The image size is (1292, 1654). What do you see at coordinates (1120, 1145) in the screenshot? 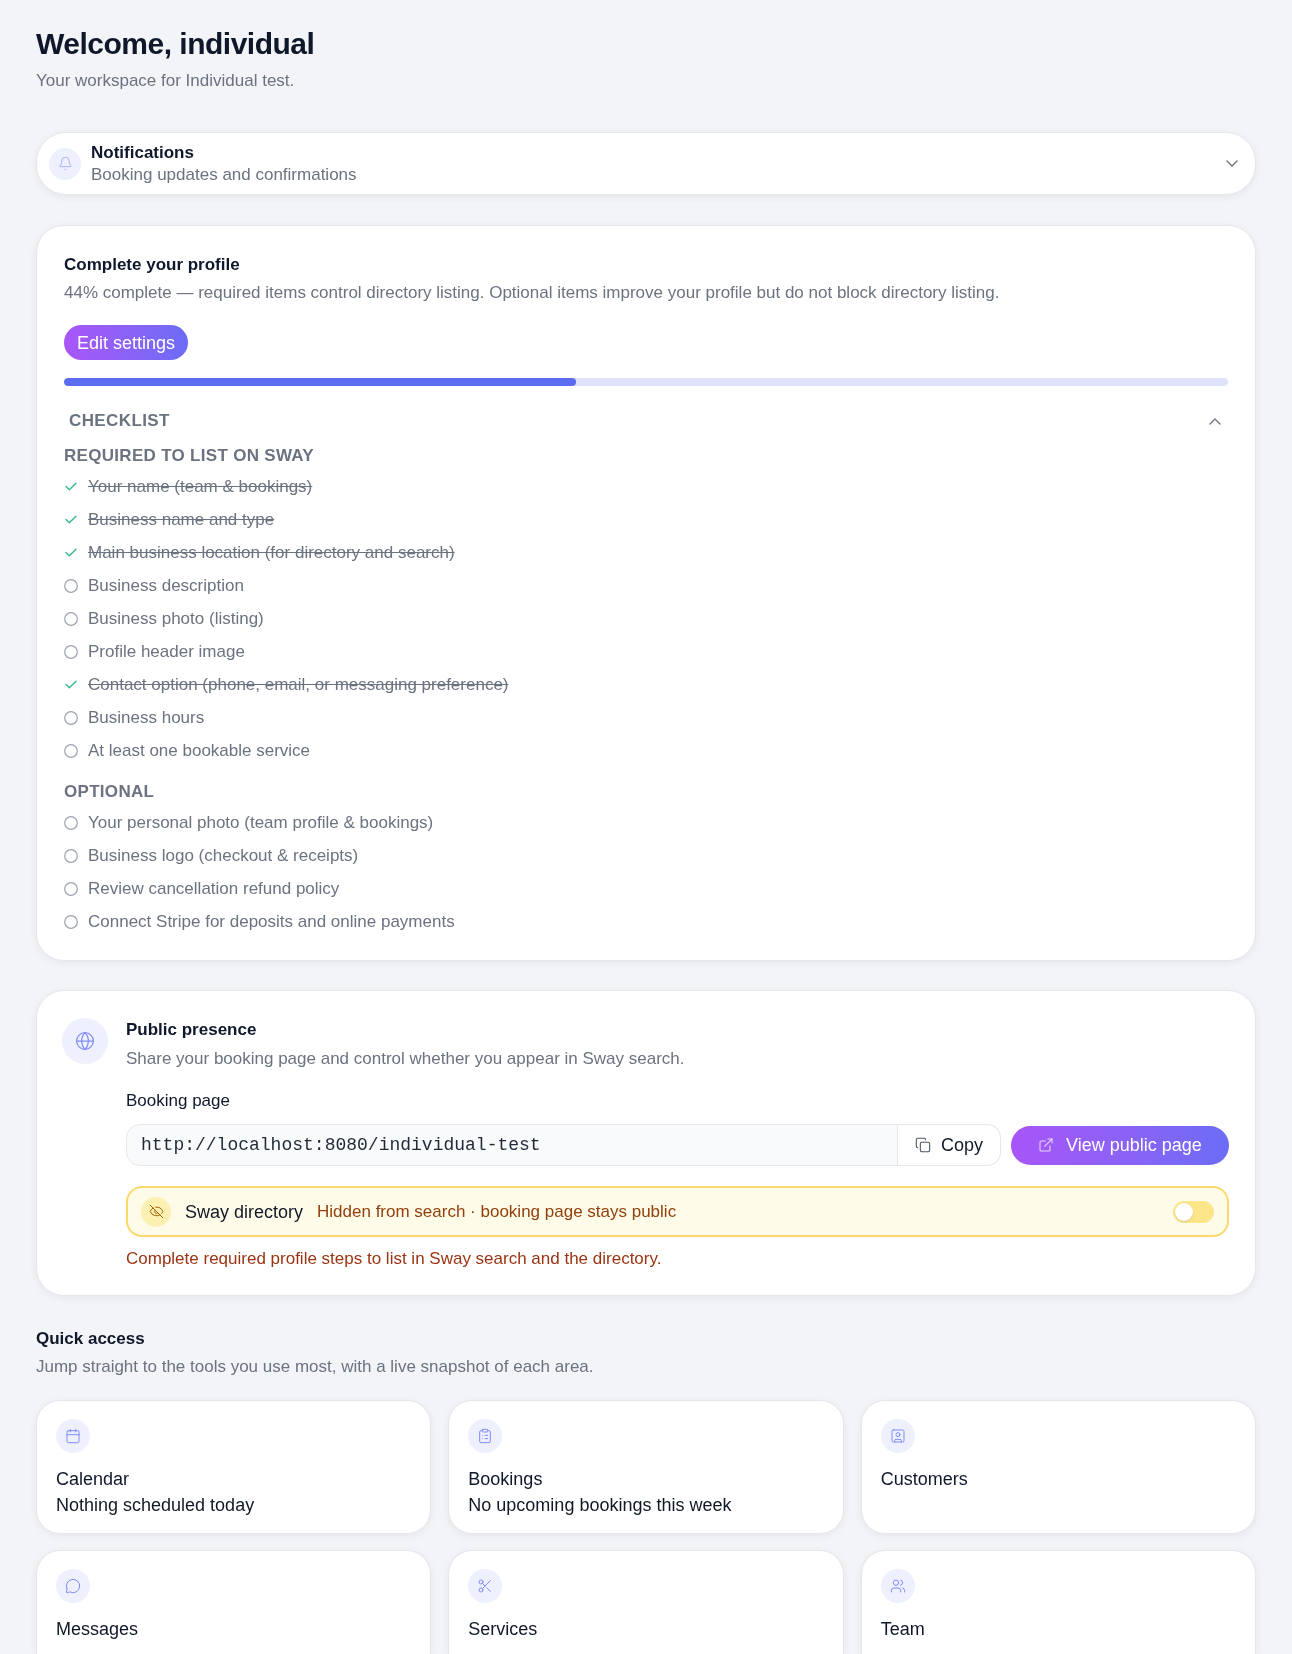
I see `view-public-page-button: View public page` at bounding box center [1120, 1145].